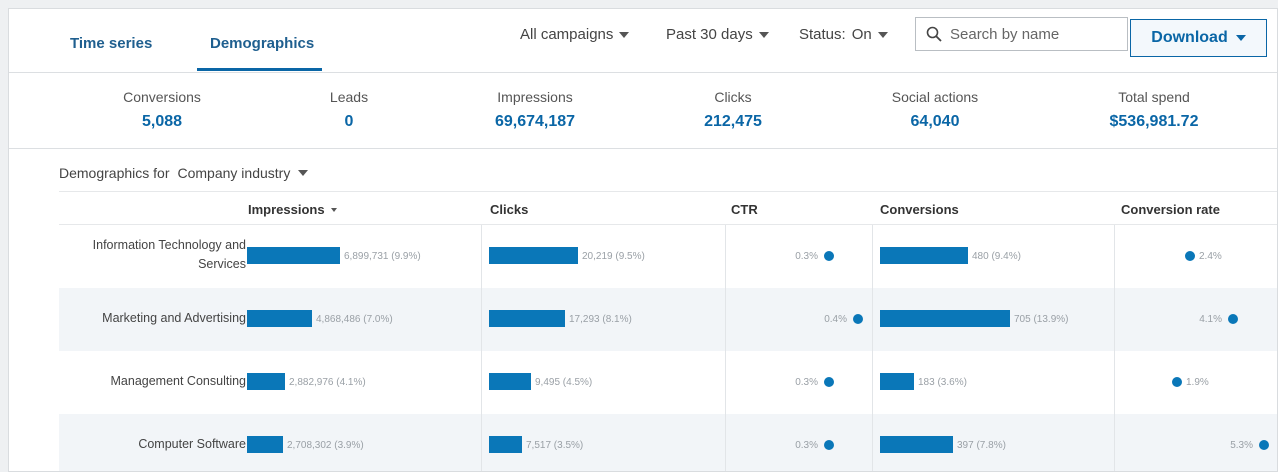  What do you see at coordinates (1041, 319) in the screenshot?
I see `conversions-value: 705 (13.9%)` at bounding box center [1041, 319].